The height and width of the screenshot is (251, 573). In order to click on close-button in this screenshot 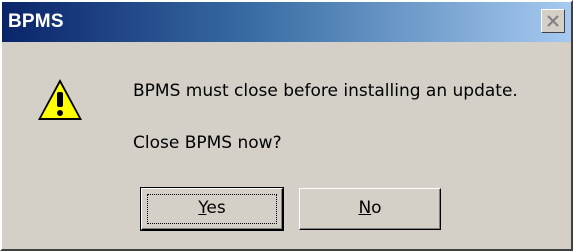, I will do `click(553, 21)`.